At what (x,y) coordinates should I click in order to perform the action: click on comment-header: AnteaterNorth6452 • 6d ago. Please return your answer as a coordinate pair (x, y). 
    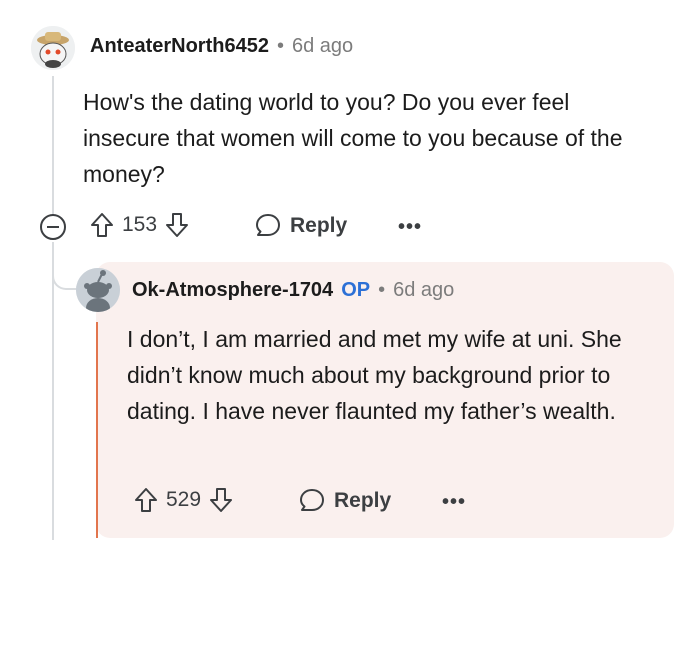
    Looking at the image, I should click on (221, 46).